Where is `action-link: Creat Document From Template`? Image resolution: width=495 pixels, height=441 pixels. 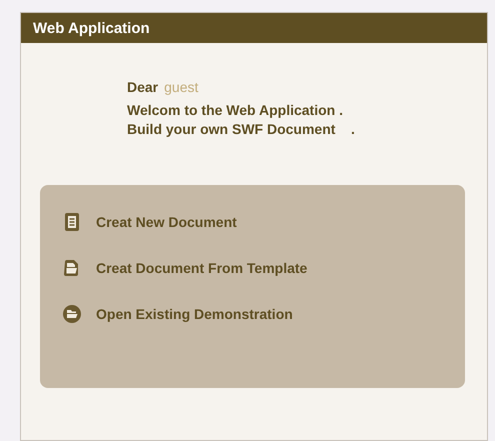 action-link: Creat Document From Template is located at coordinates (202, 268).